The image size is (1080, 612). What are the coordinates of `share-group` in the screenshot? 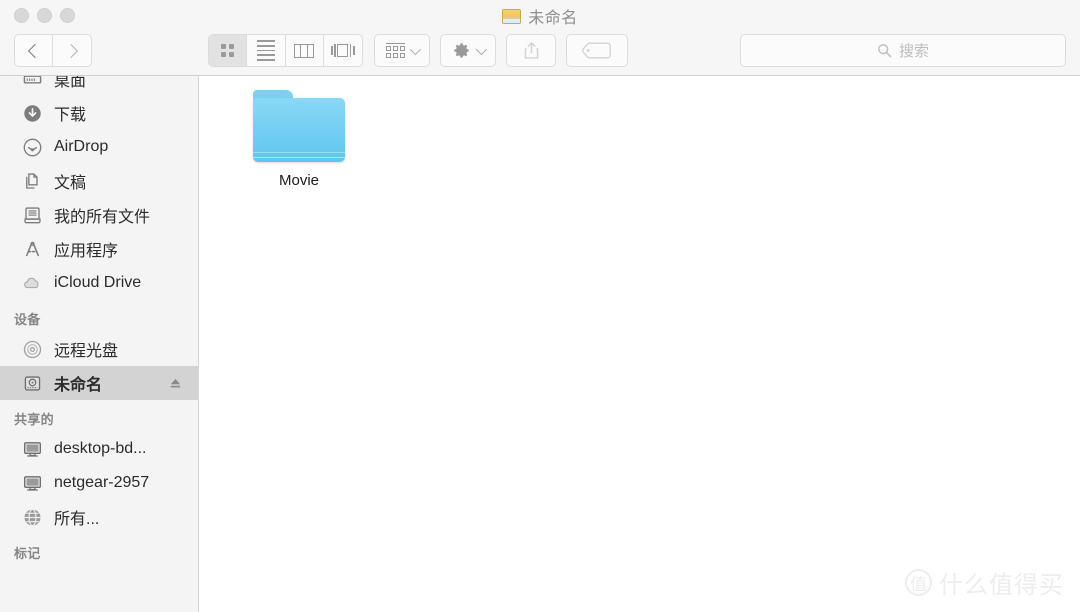 It's located at (531, 50).